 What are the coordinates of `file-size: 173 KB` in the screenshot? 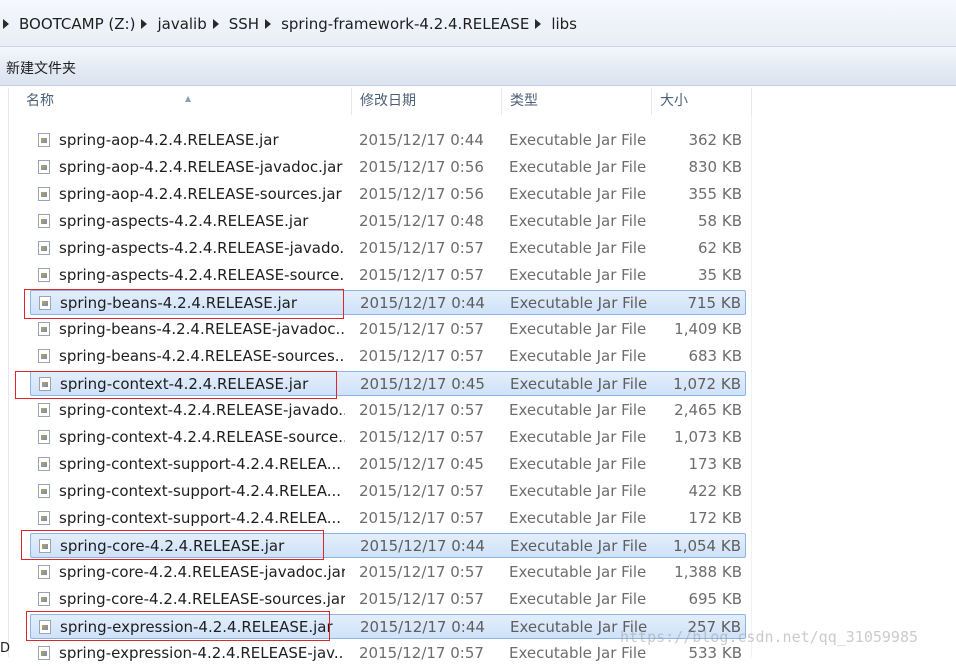 It's located at (715, 464).